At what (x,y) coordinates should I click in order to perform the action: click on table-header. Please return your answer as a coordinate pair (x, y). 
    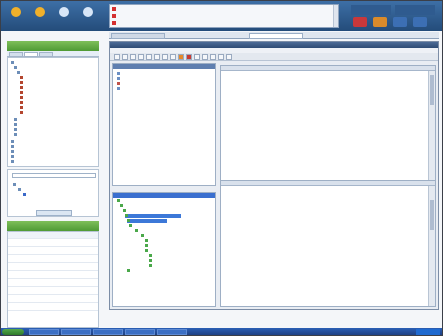
    Looking at the image, I should click on (328, 183).